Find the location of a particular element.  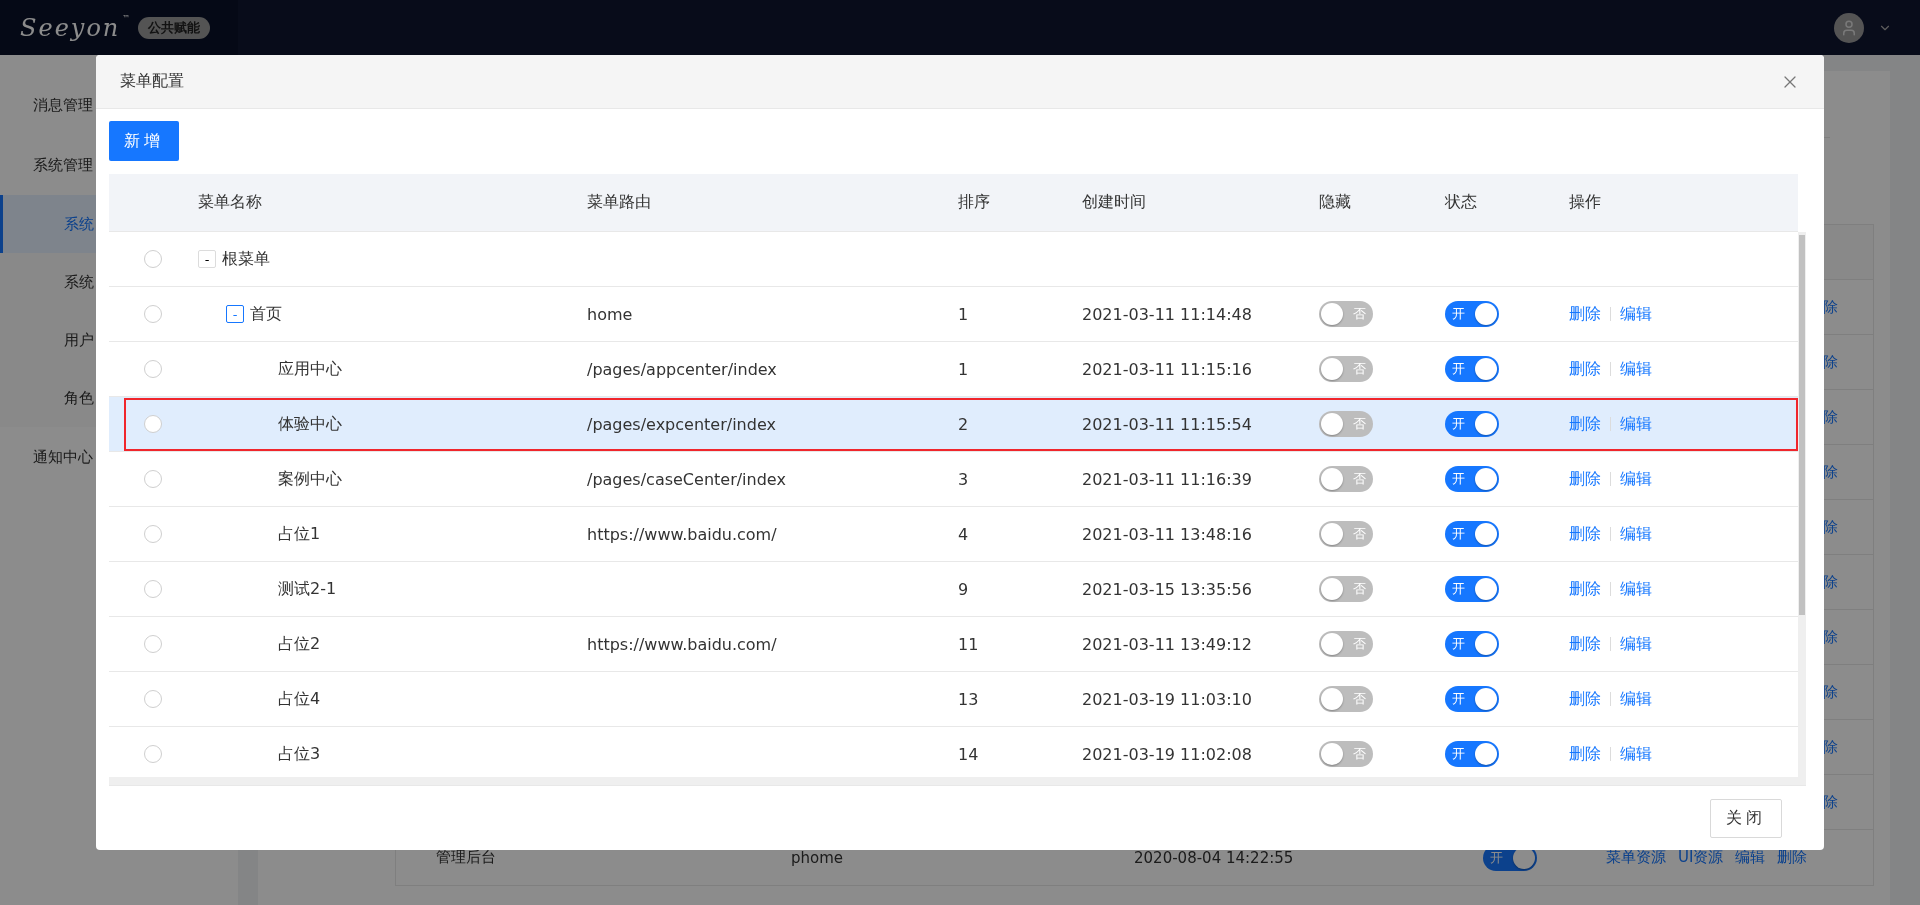

avatar-icon is located at coordinates (1849, 27).